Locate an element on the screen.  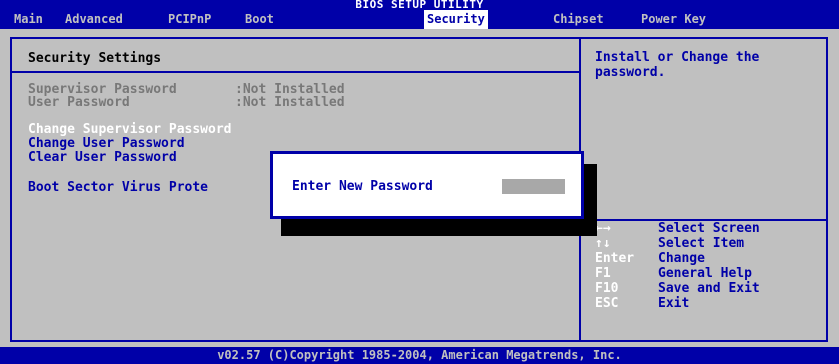
user-password-label: User Password is located at coordinates (79, 102).